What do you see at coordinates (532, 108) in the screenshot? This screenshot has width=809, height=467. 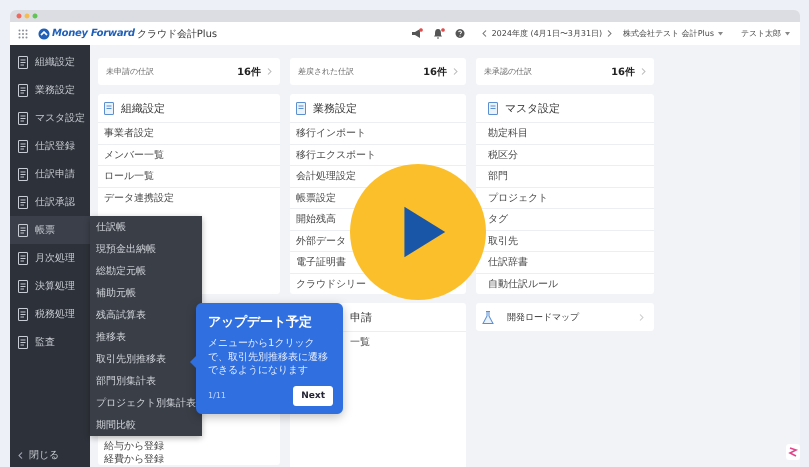 I see `card-title: マスタ設定` at bounding box center [532, 108].